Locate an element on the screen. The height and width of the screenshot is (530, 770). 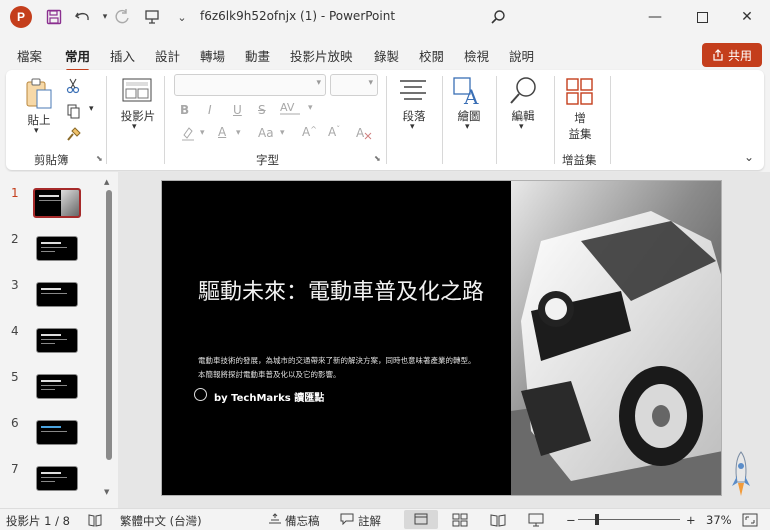
paragraph-icon is located at coordinates (413, 91).